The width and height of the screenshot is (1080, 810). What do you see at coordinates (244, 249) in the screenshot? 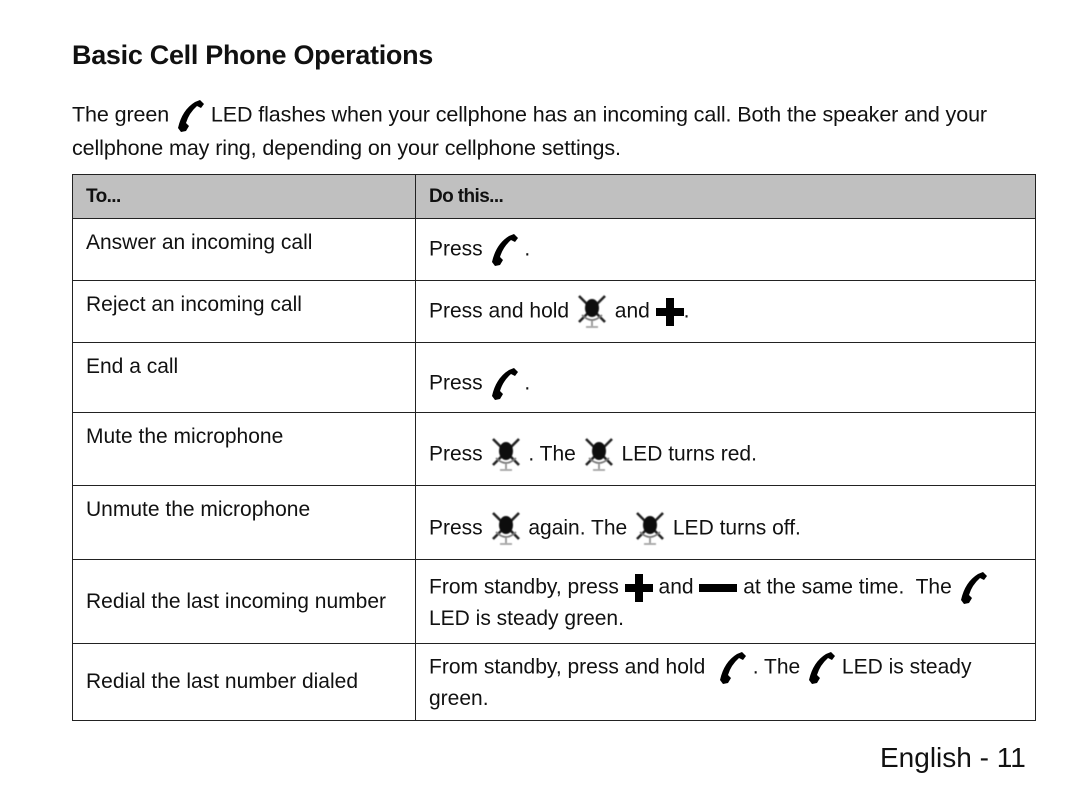
I see `row-task: Answer an incoming call` at bounding box center [244, 249].